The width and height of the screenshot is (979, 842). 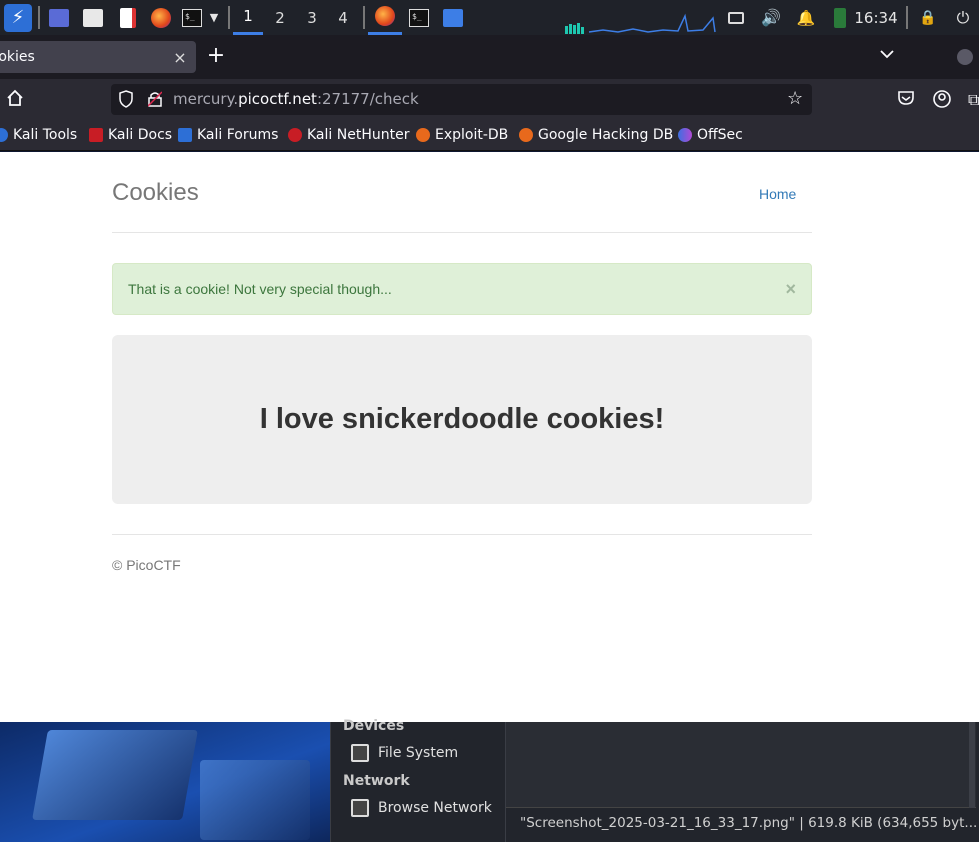 I want to click on clock: 16:34, so click(x=875, y=17).